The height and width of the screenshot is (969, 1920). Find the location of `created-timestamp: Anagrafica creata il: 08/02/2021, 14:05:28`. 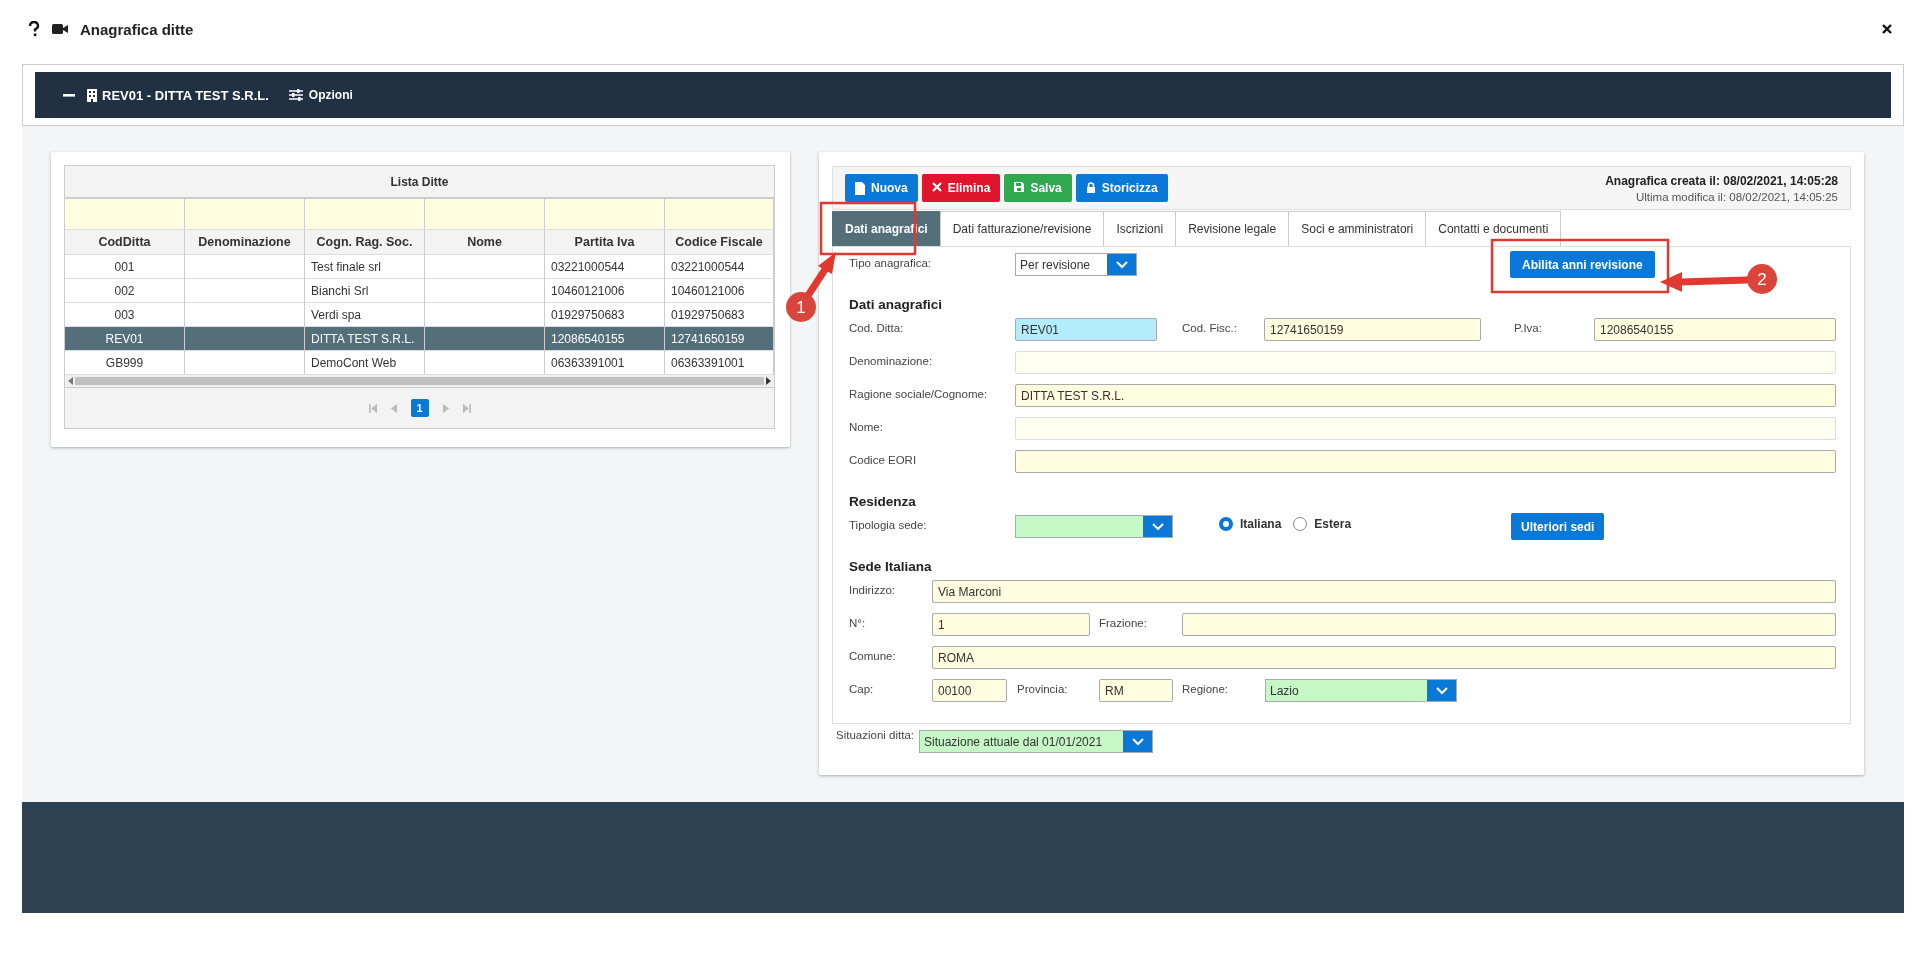

created-timestamp: Anagrafica creata il: 08/02/2021, 14:05:28 is located at coordinates (1721, 180).